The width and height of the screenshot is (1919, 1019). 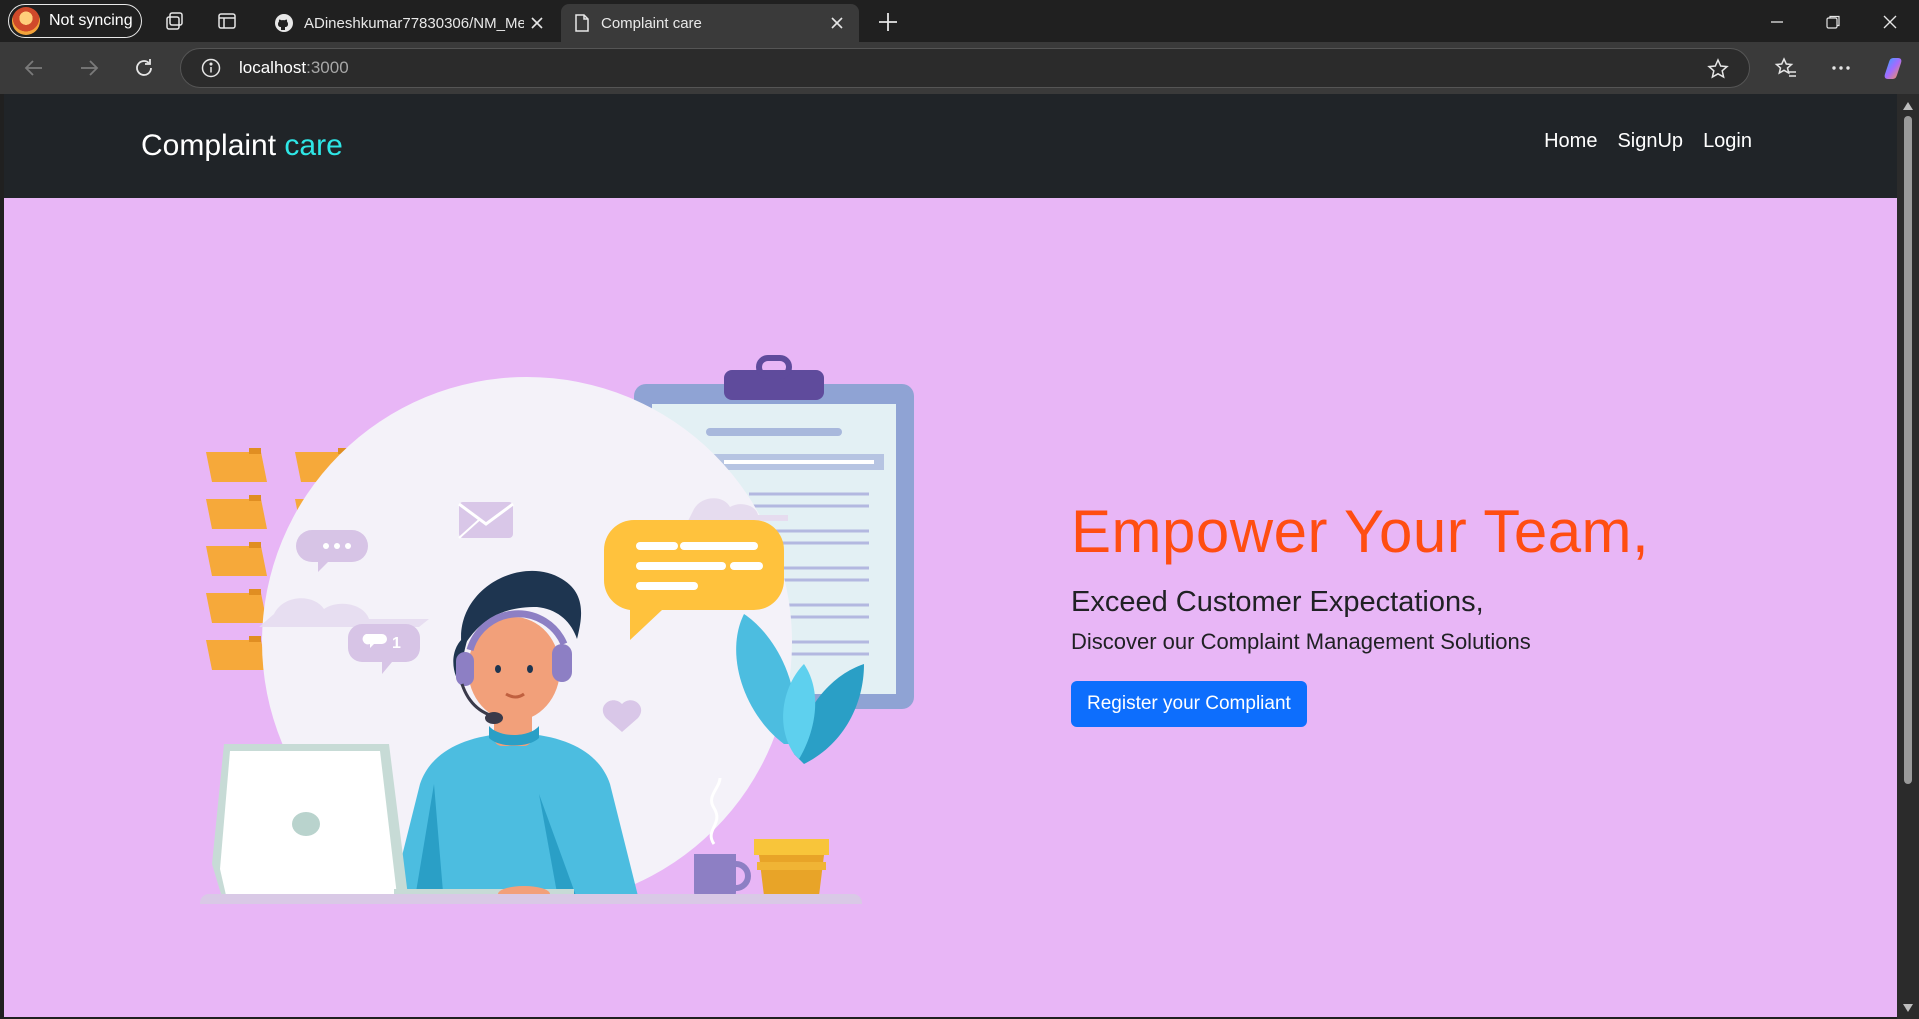 What do you see at coordinates (965, 68) in the screenshot?
I see `address-bar: localhost:3000` at bounding box center [965, 68].